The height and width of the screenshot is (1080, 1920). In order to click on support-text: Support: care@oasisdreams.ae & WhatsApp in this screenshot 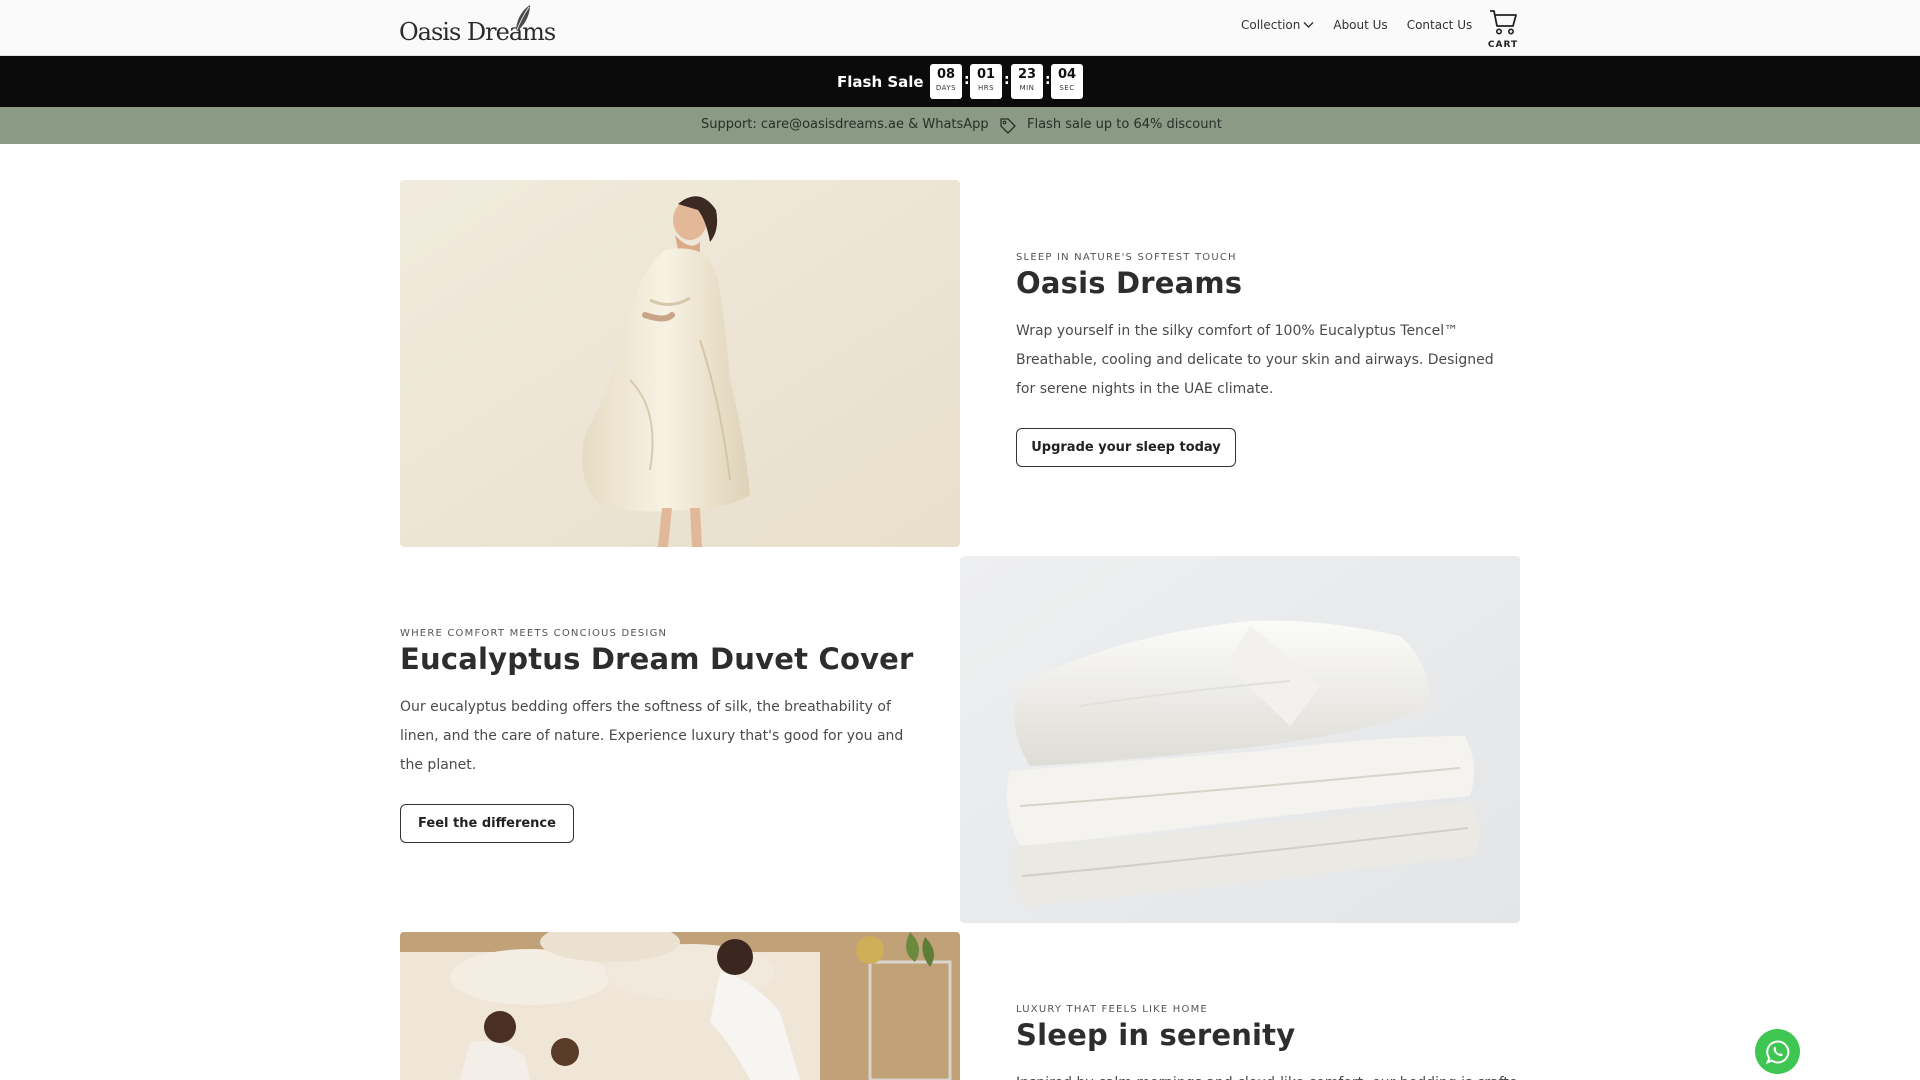, I will do `click(845, 124)`.